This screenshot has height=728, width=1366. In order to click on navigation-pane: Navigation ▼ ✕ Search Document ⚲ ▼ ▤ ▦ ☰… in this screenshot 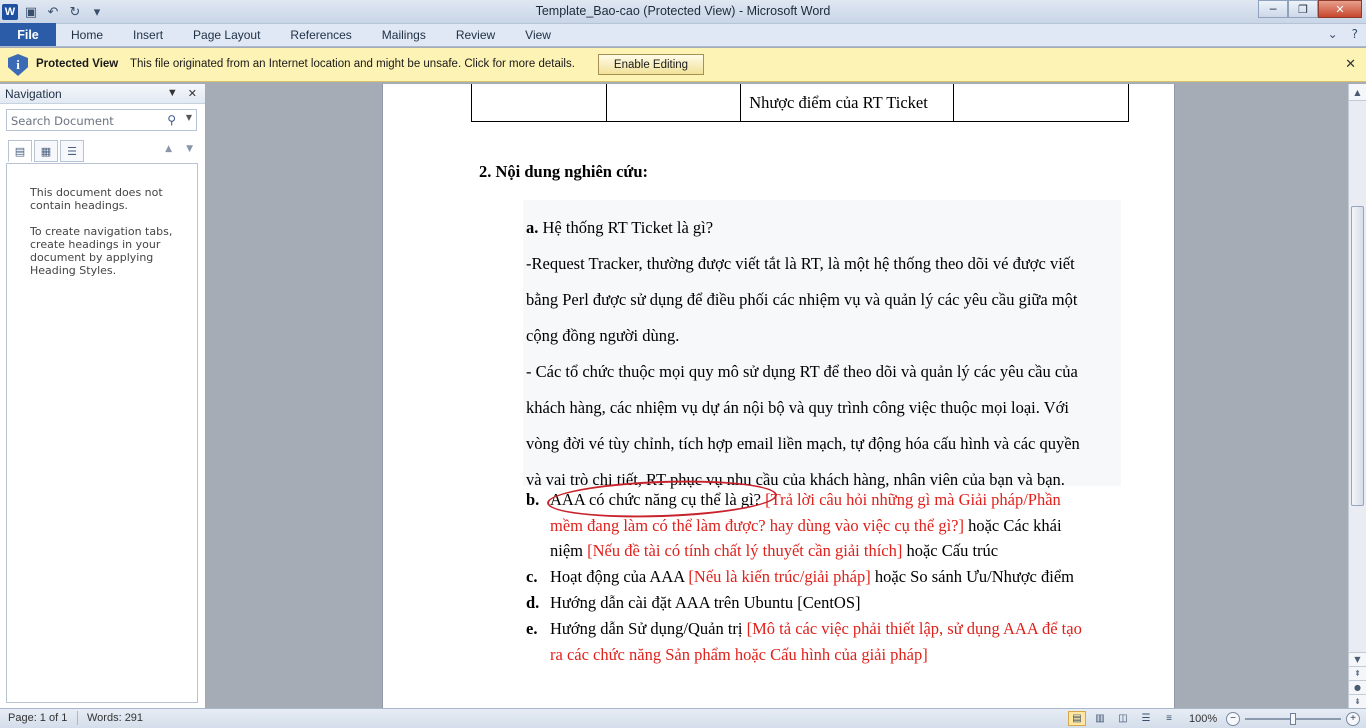, I will do `click(103, 396)`.